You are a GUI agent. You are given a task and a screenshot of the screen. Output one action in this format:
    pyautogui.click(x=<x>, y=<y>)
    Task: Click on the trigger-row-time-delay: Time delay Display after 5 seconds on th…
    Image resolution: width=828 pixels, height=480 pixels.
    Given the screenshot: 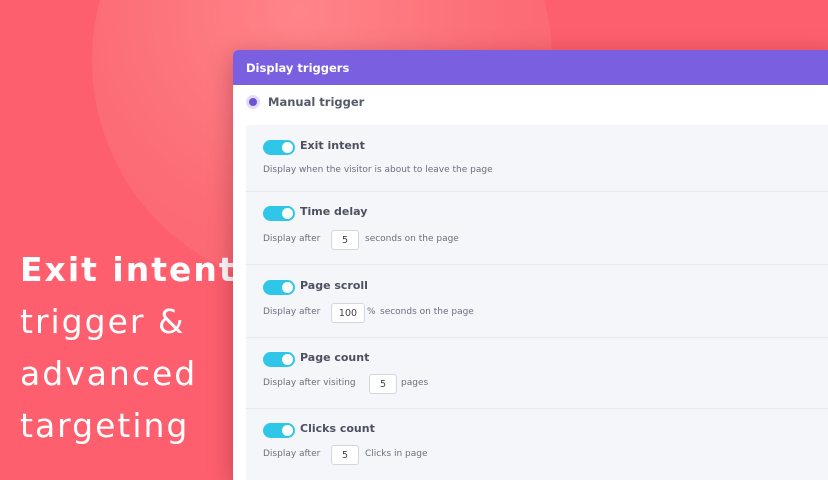 What is the action you would take?
    pyautogui.click(x=537, y=228)
    